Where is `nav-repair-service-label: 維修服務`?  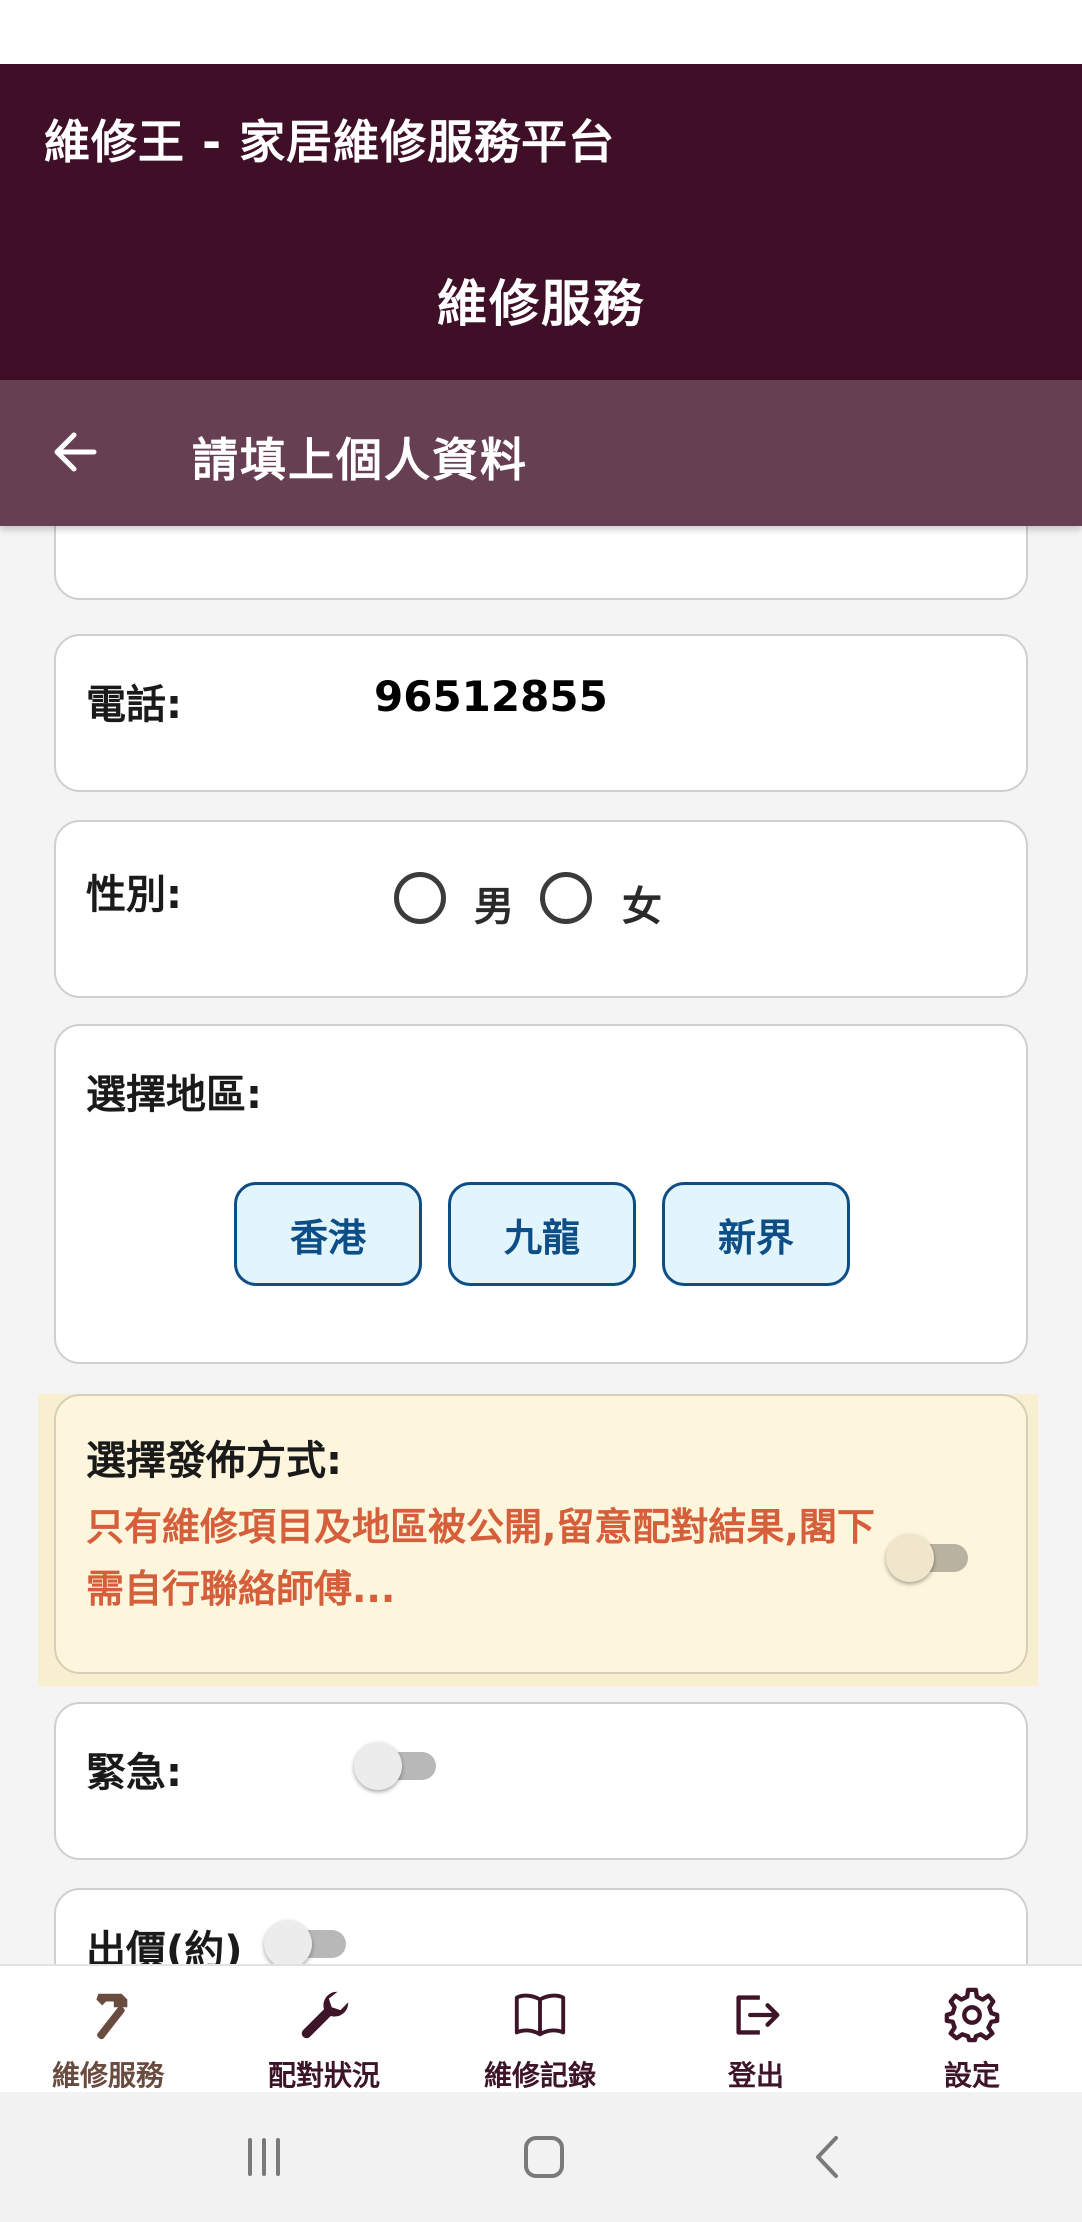
nav-repair-service-label: 維修服務 is located at coordinates (107, 2075).